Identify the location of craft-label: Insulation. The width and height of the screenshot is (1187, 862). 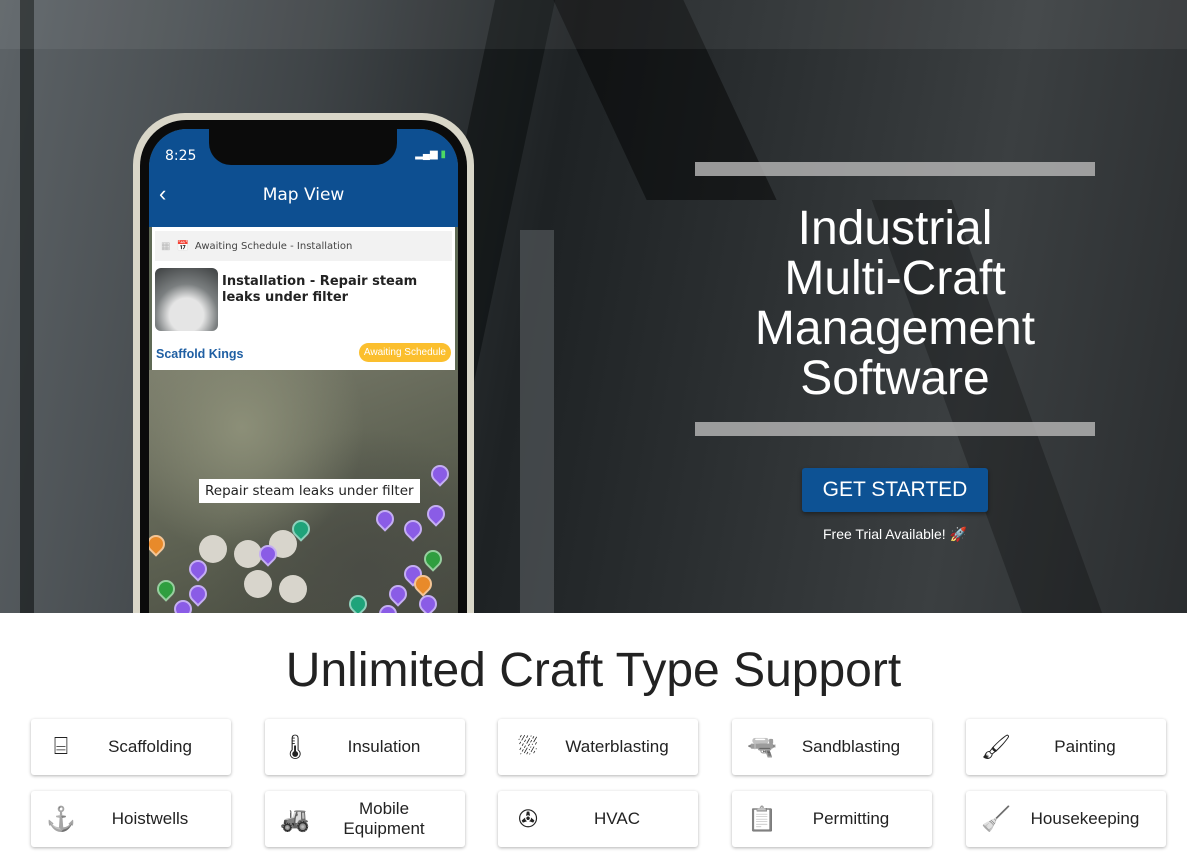
(384, 746).